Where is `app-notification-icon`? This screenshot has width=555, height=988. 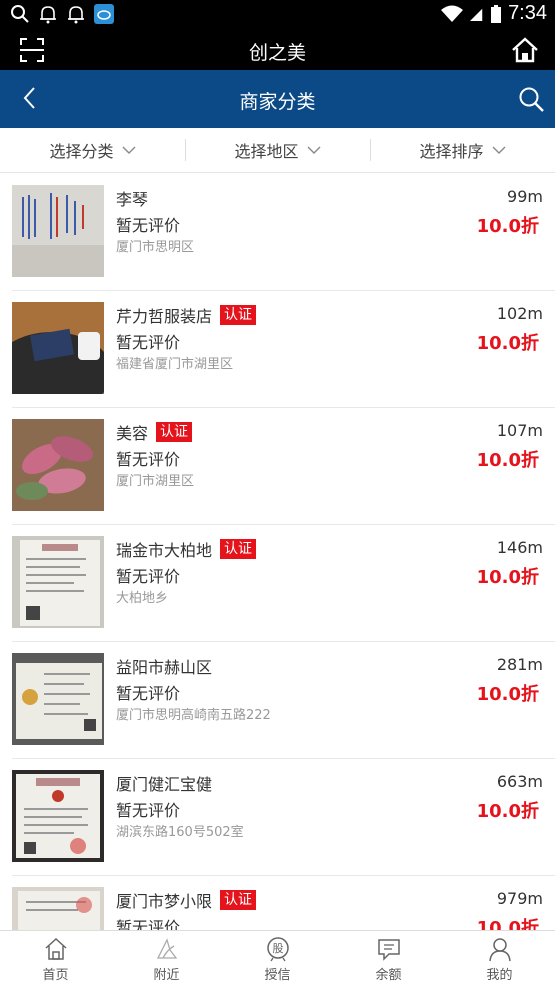
app-notification-icon is located at coordinates (104, 14).